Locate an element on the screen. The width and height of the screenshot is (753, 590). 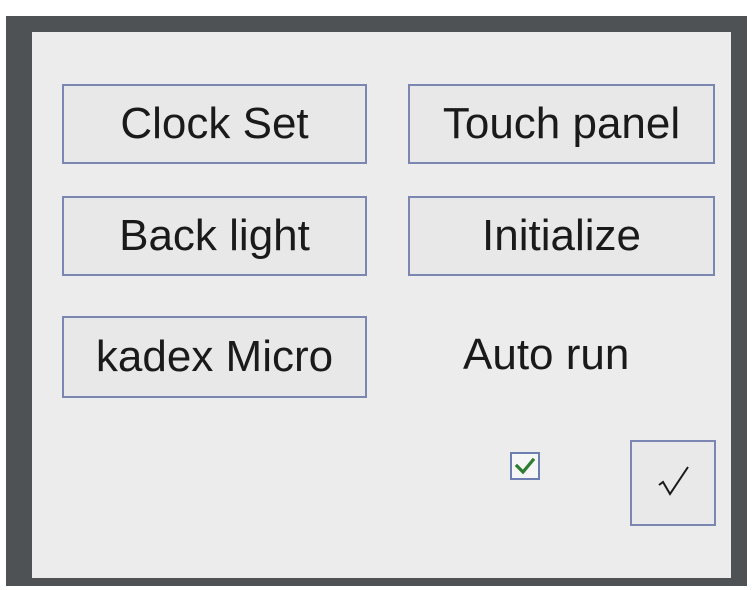
kadex-micro-button: kadex Micro is located at coordinates (214, 357).